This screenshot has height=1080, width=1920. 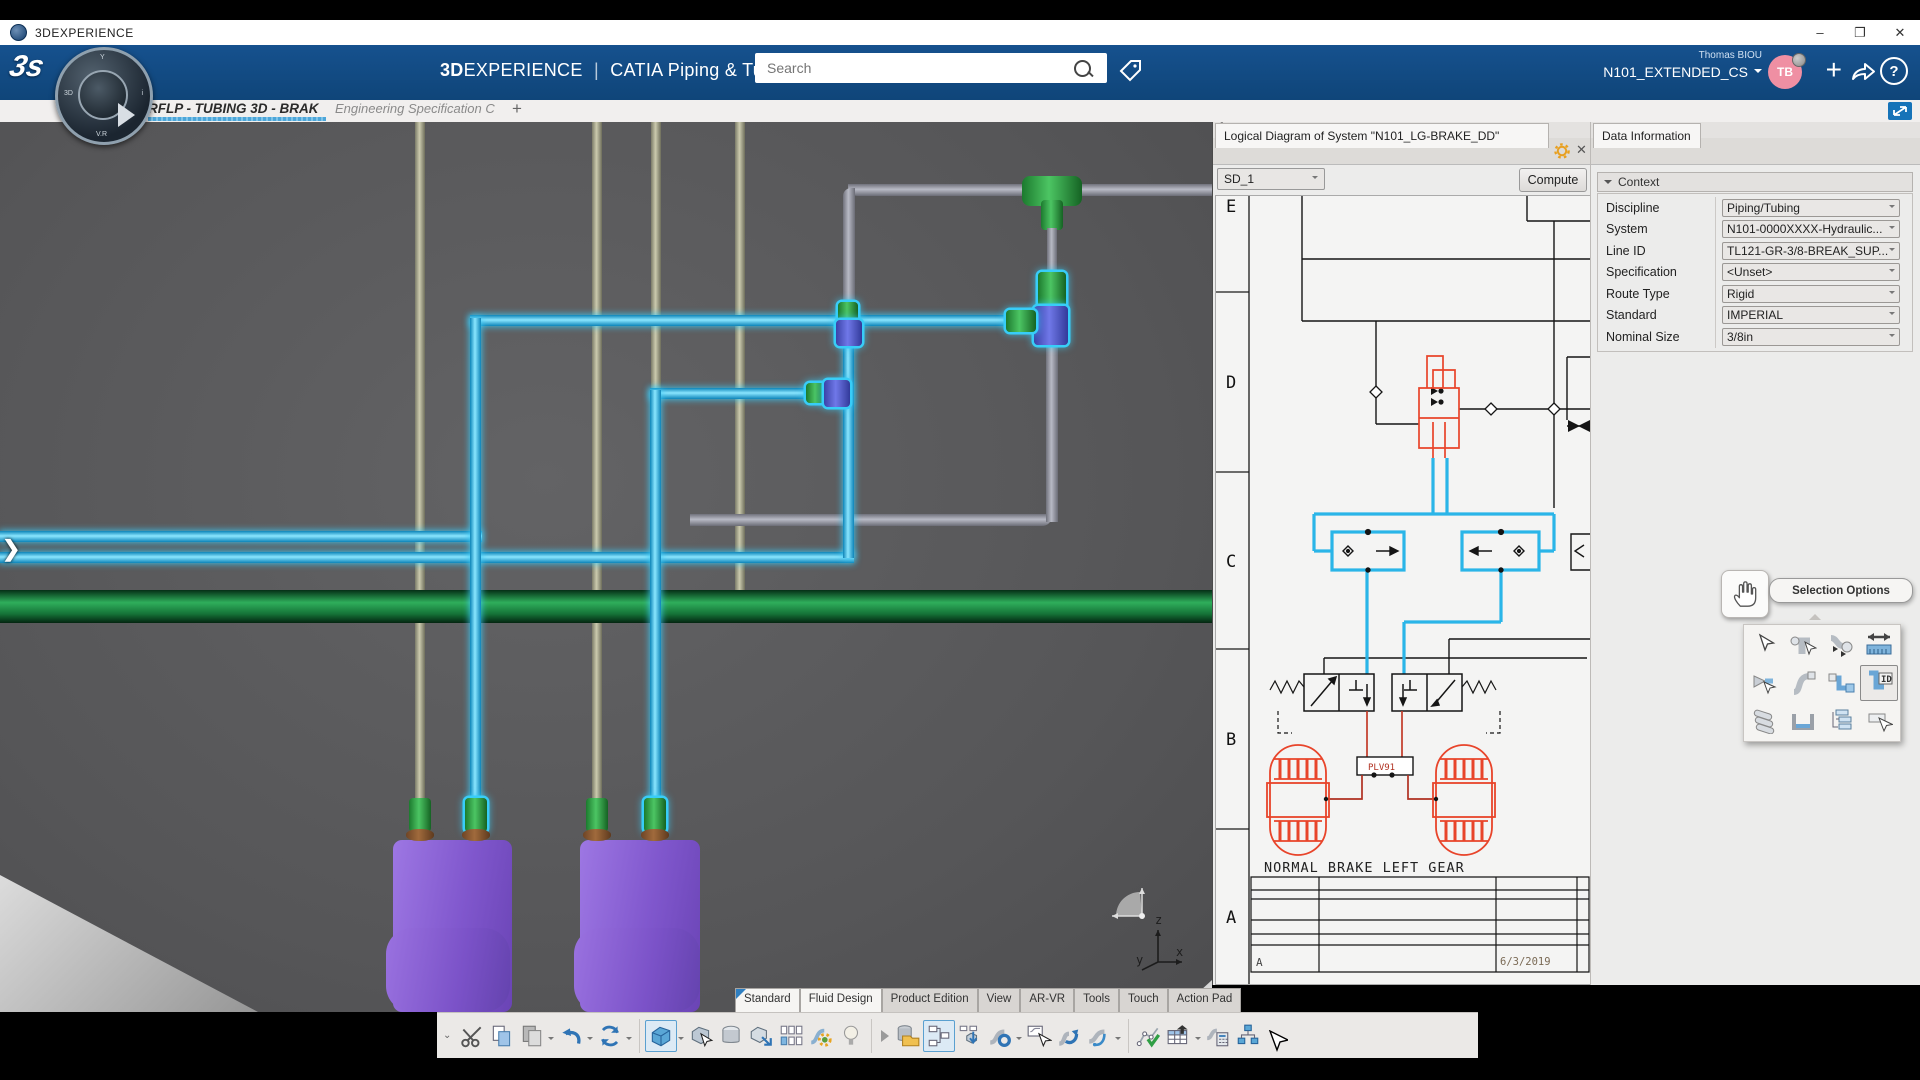 I want to click on nominal-size-dropdown: 3/8in, so click(x=1811, y=336).